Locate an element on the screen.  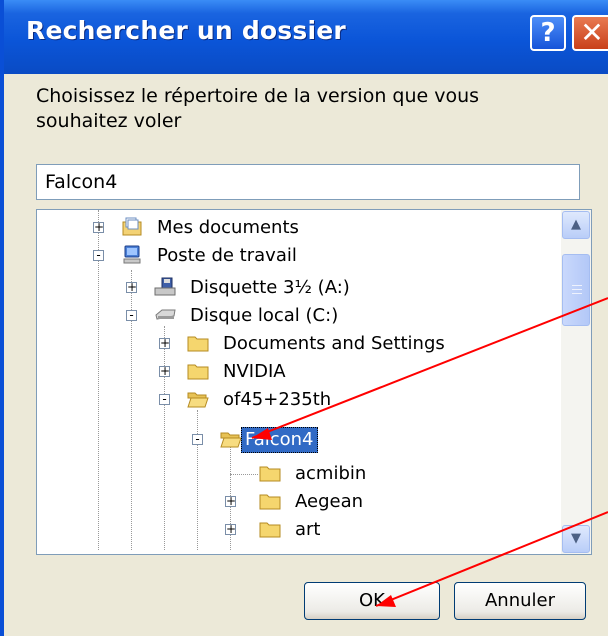
close-icon: ✕ is located at coordinates (592, 32).